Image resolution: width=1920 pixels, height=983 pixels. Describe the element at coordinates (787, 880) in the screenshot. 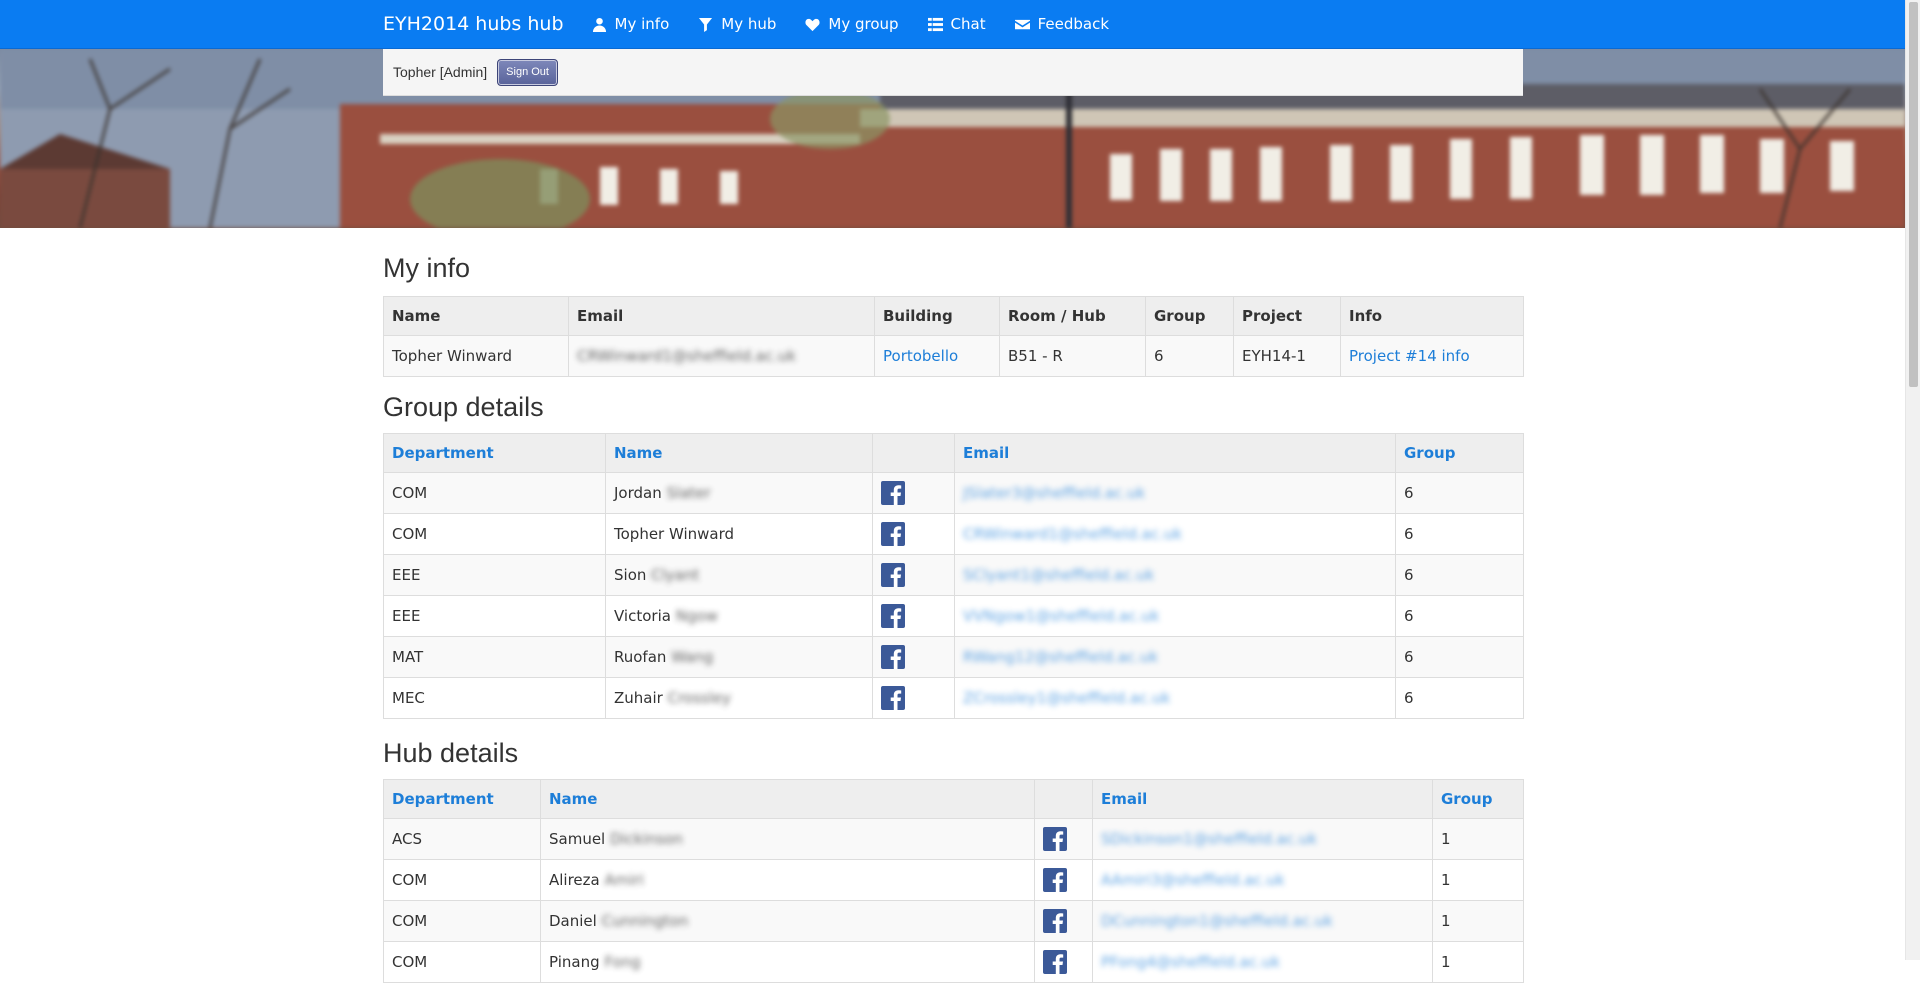

I see `name-cell: Alireza Amiri` at that location.